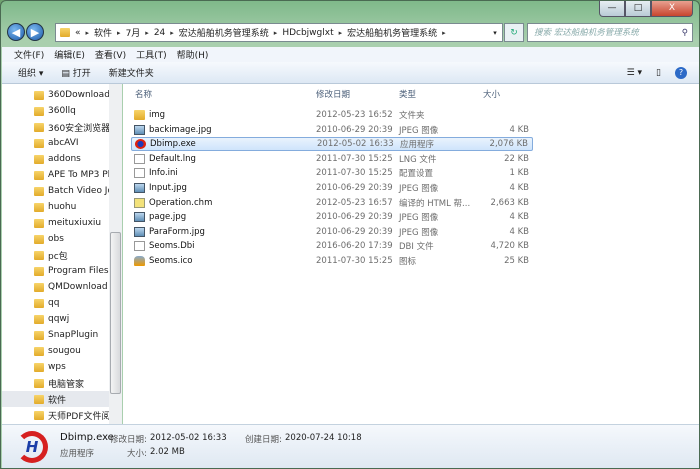 The image size is (700, 469). What do you see at coordinates (56, 399) in the screenshot?
I see `nav-item: 软件` at bounding box center [56, 399].